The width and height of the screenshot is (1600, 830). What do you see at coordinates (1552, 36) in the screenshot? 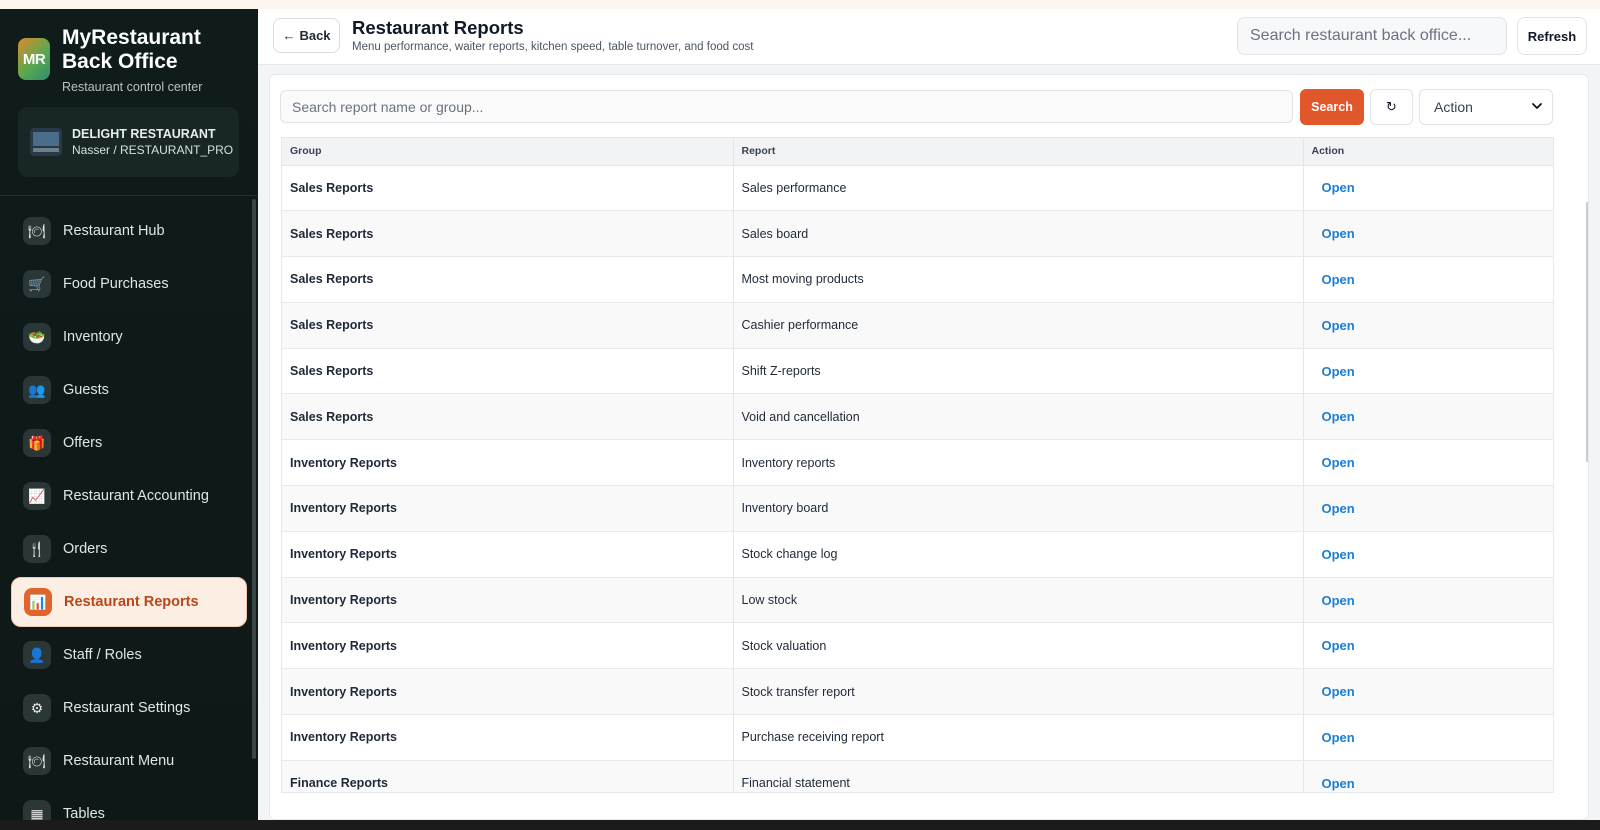
I see `refresh-button: Refresh` at bounding box center [1552, 36].